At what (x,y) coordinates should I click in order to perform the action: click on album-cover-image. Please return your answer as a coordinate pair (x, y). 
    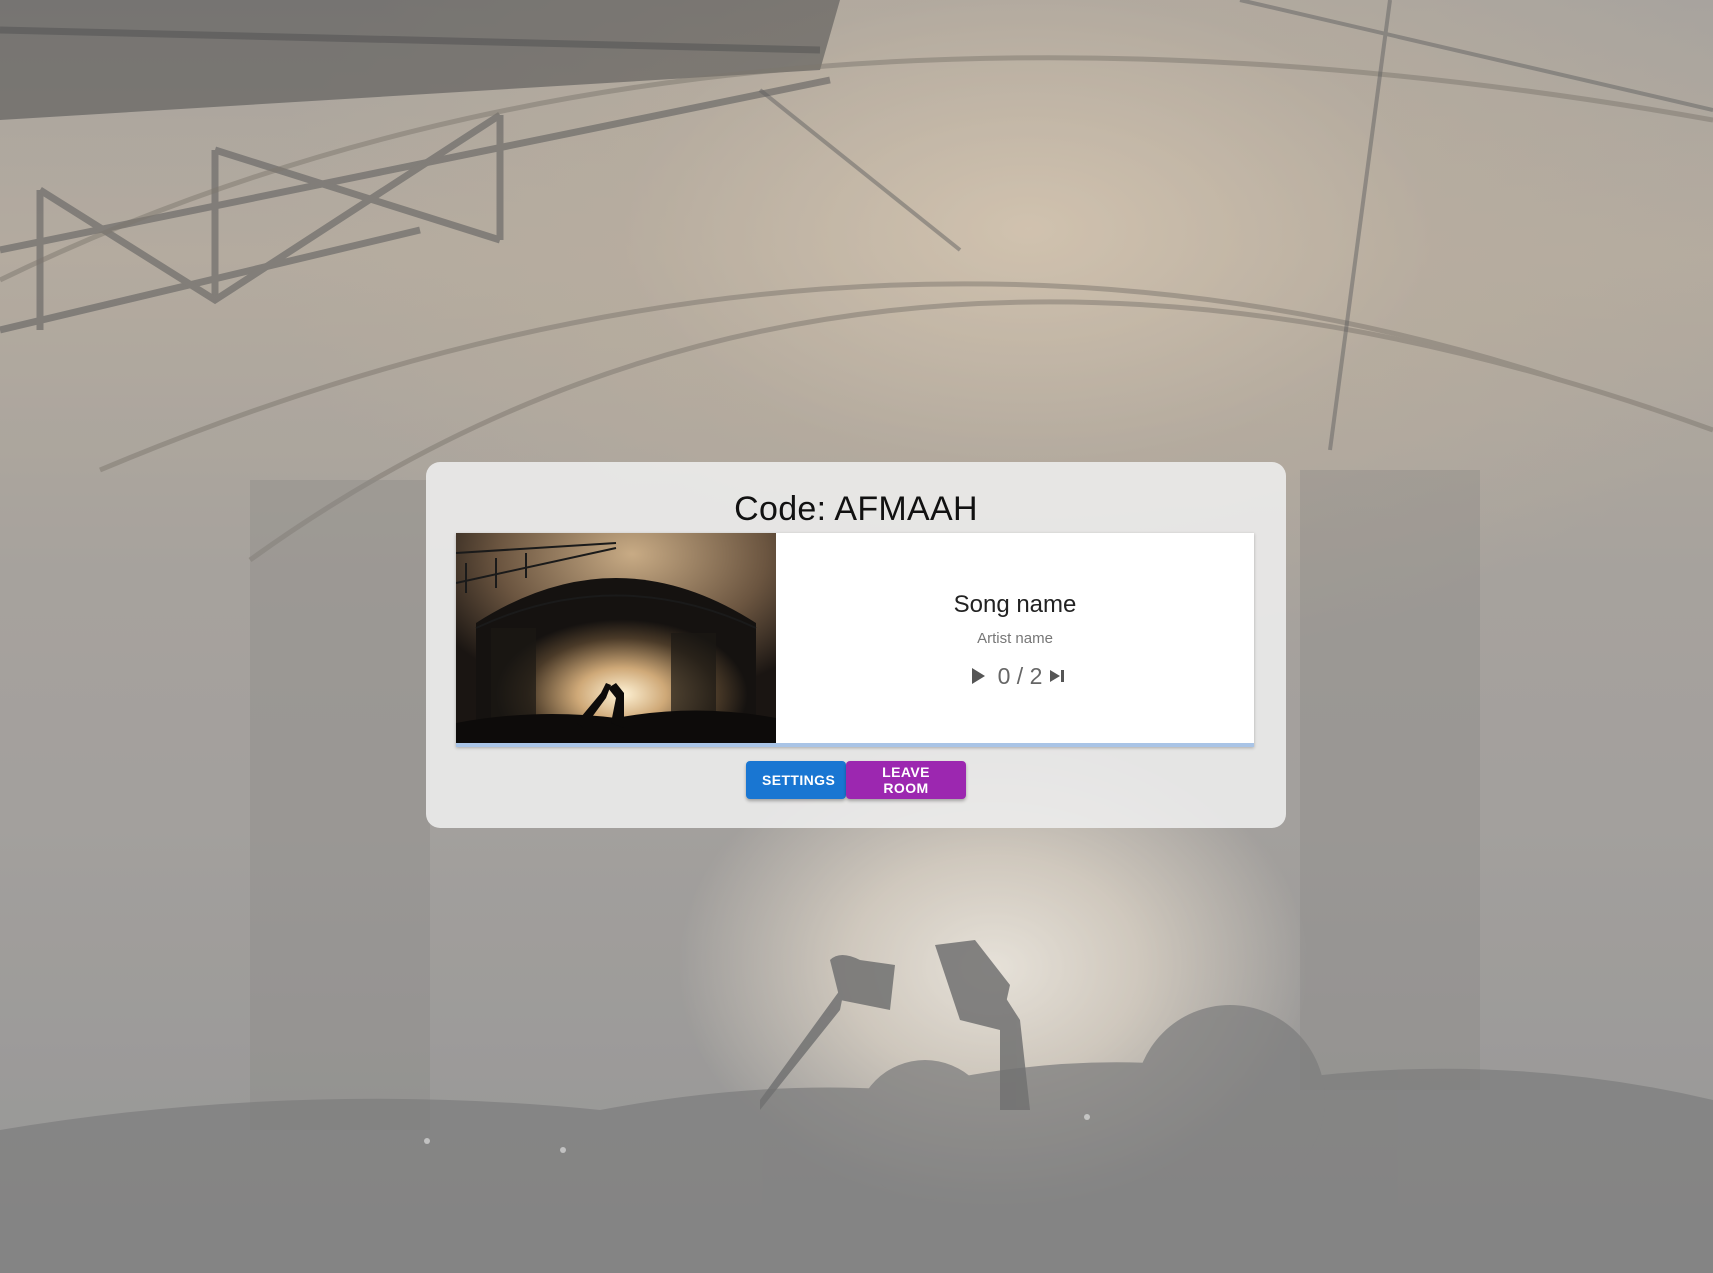
    Looking at the image, I should click on (616, 638).